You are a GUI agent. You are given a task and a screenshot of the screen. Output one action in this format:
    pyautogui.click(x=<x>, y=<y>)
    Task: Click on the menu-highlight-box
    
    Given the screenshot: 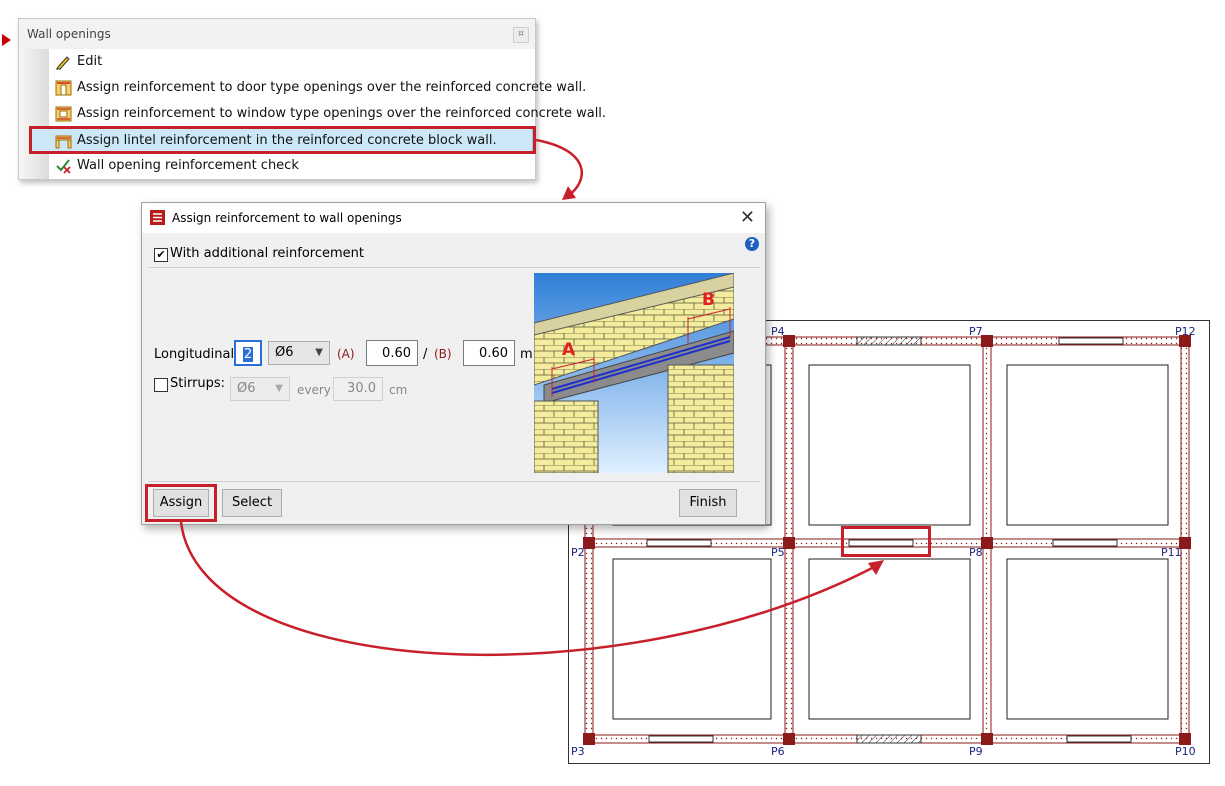 What is the action you would take?
    pyautogui.click(x=282, y=140)
    